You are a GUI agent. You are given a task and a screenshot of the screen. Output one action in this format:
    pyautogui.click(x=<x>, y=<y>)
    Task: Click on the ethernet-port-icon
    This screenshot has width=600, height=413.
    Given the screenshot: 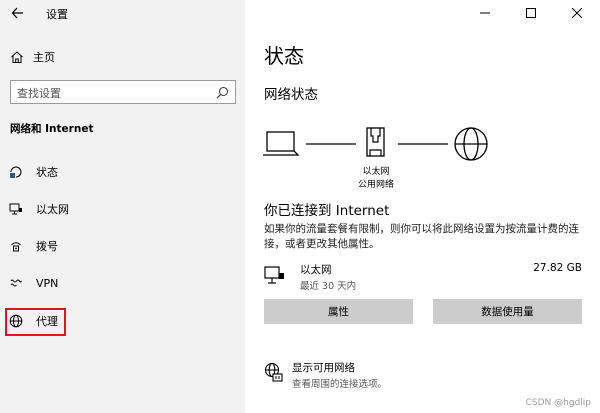 What is the action you would take?
    pyautogui.click(x=375, y=142)
    